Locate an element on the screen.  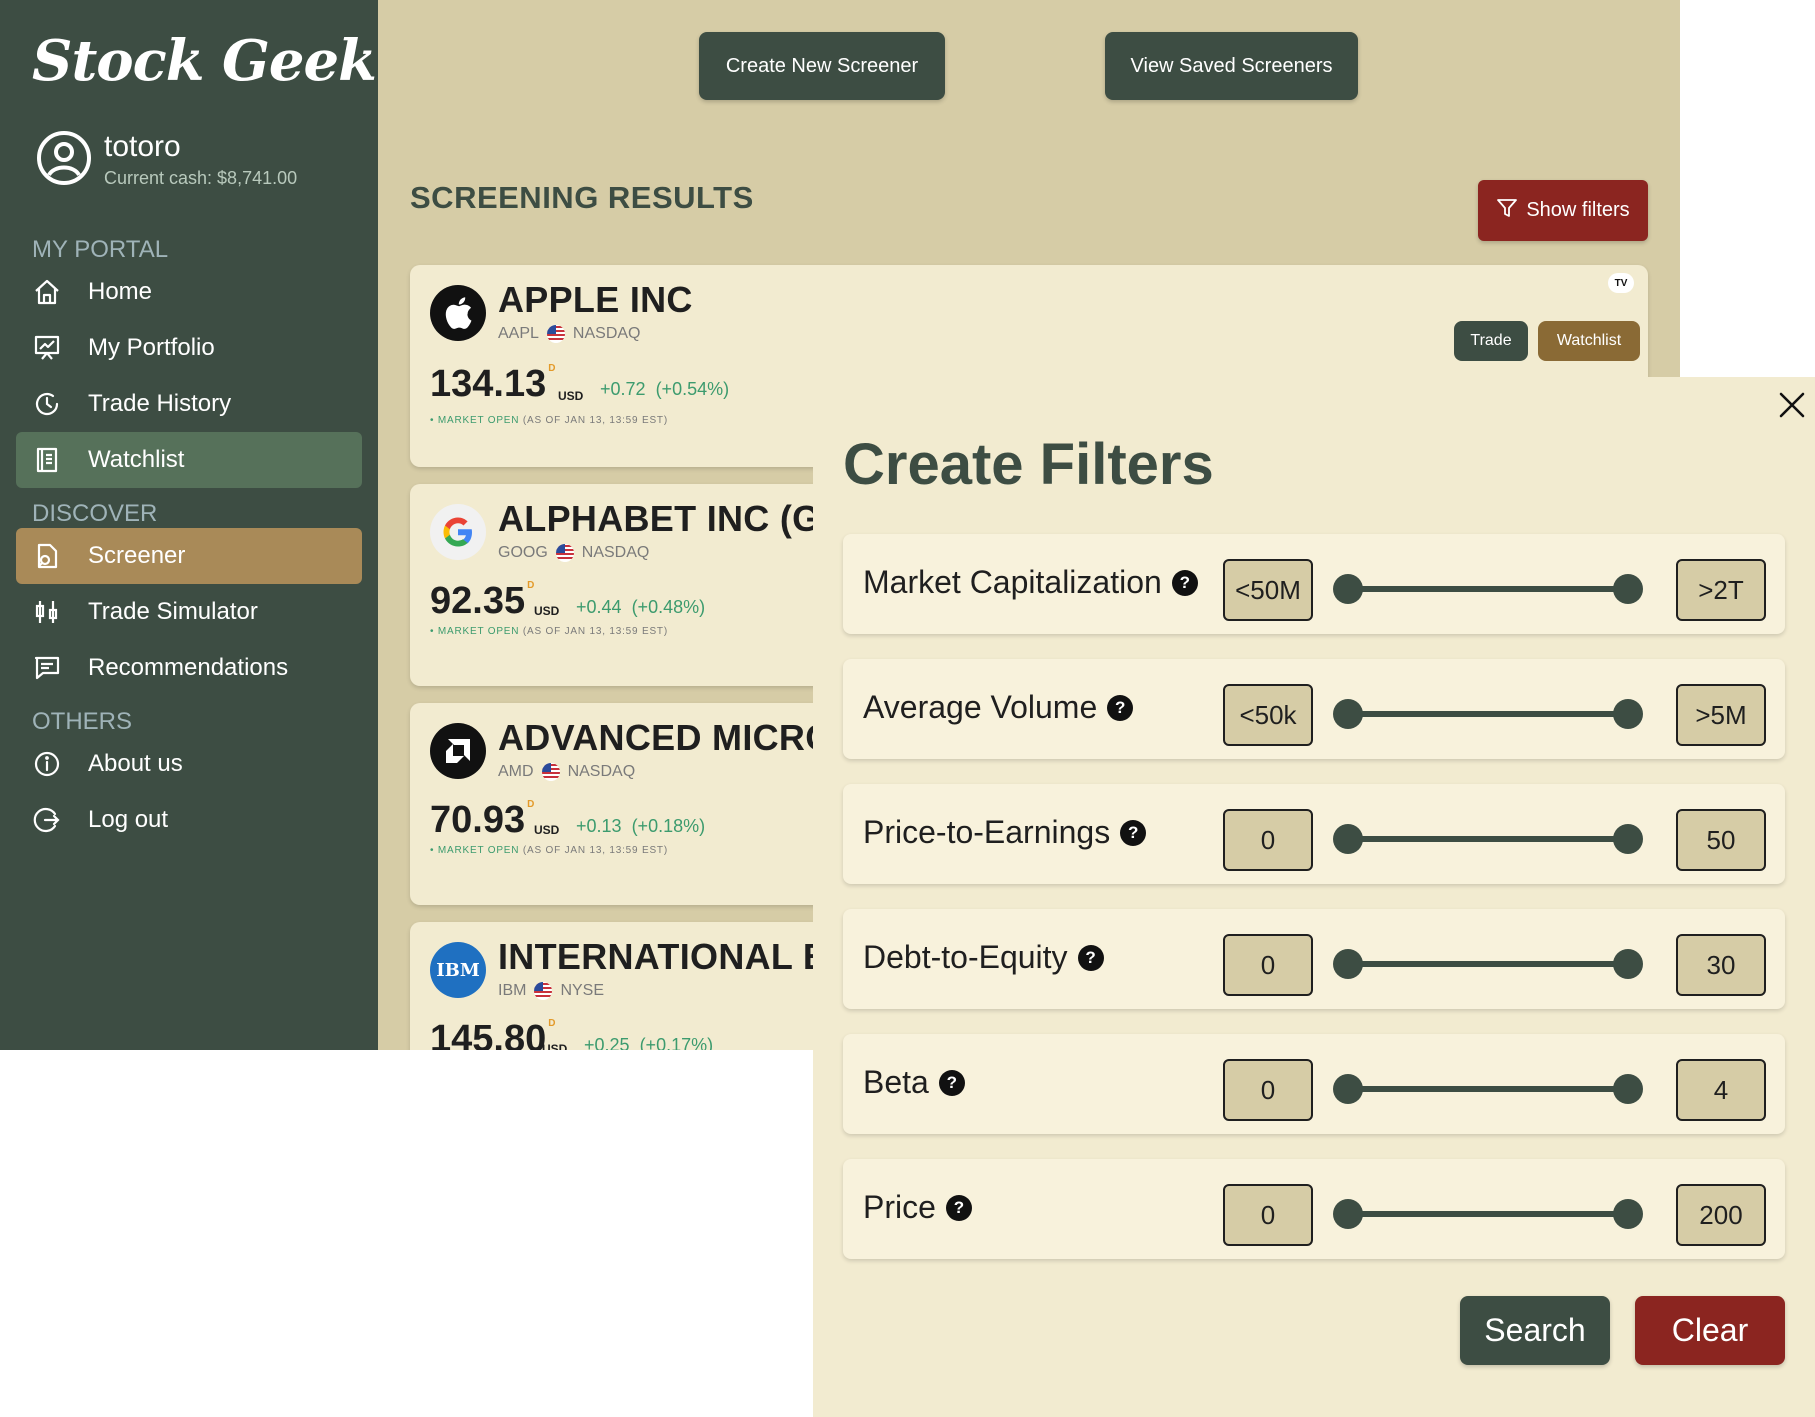
user-profile: totoro Current cash: $8,741.00 is located at coordinates (166, 160).